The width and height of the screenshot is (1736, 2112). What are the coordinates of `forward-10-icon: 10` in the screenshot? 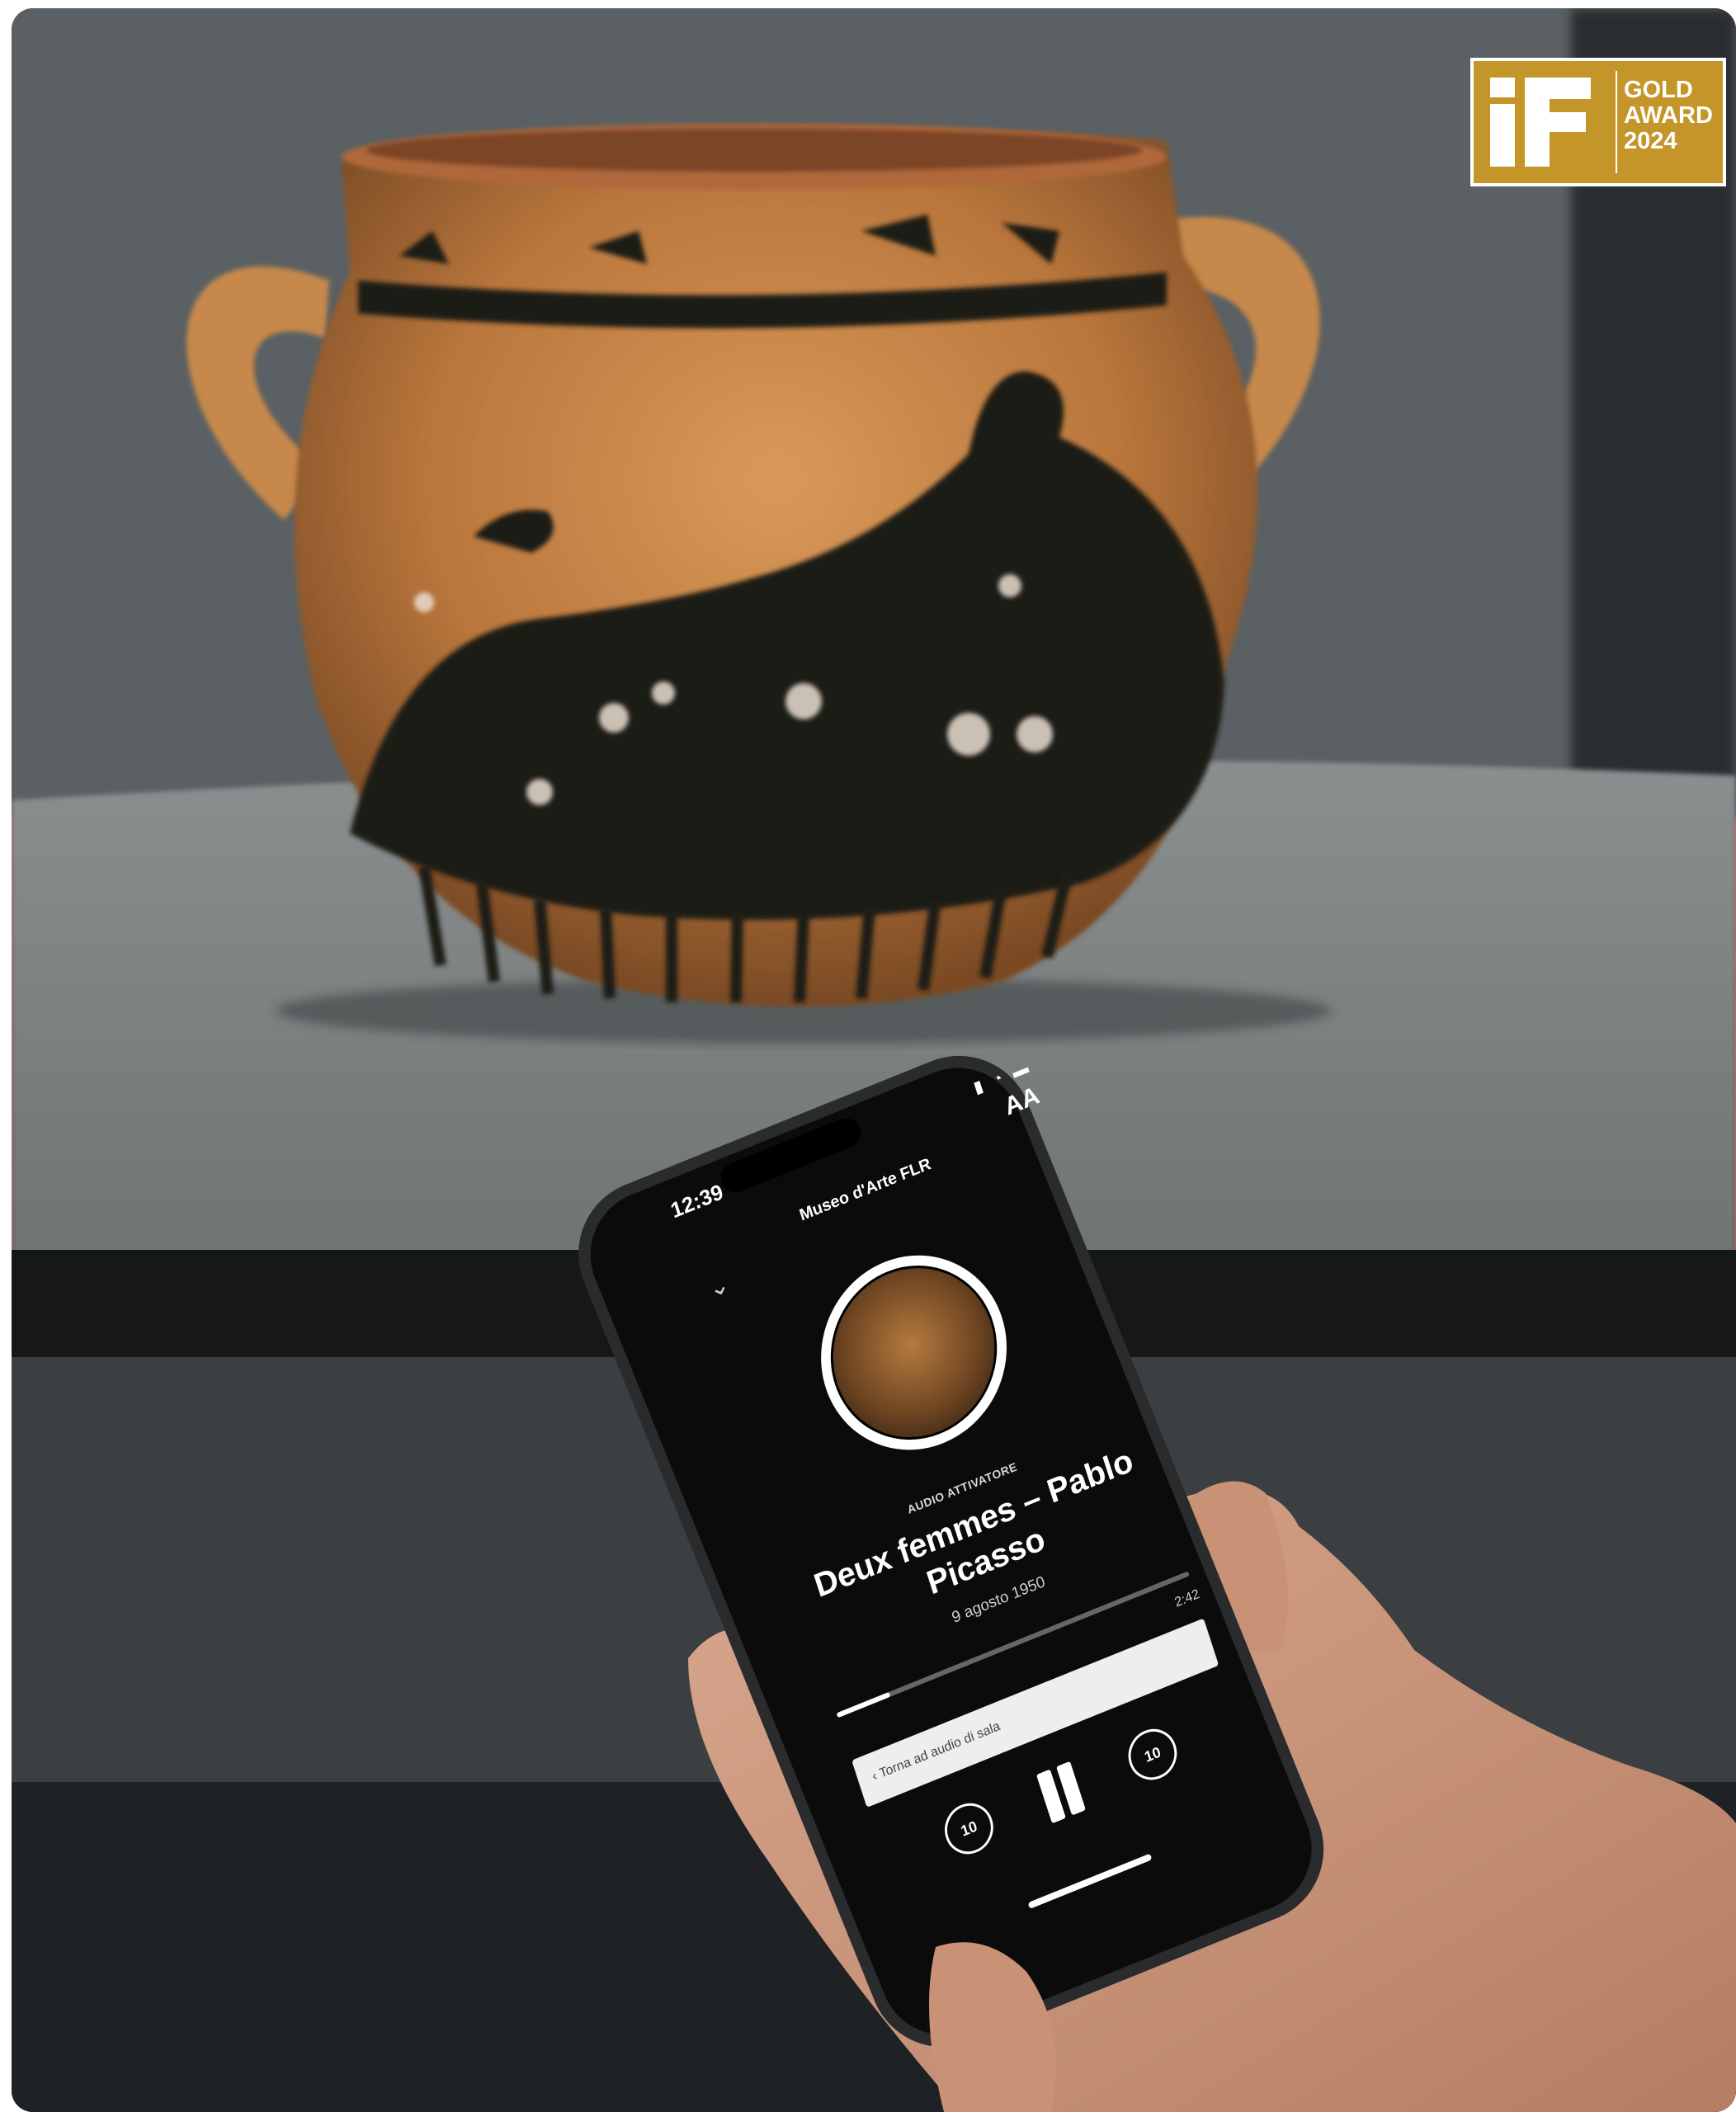 It's located at (1152, 1754).